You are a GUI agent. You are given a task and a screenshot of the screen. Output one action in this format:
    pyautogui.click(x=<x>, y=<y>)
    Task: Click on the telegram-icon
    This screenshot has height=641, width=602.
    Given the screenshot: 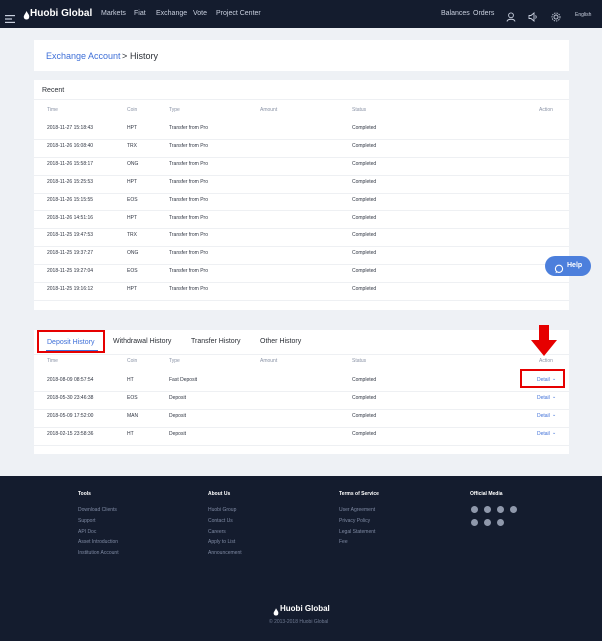 What is the action you would take?
    pyautogui.click(x=513, y=509)
    